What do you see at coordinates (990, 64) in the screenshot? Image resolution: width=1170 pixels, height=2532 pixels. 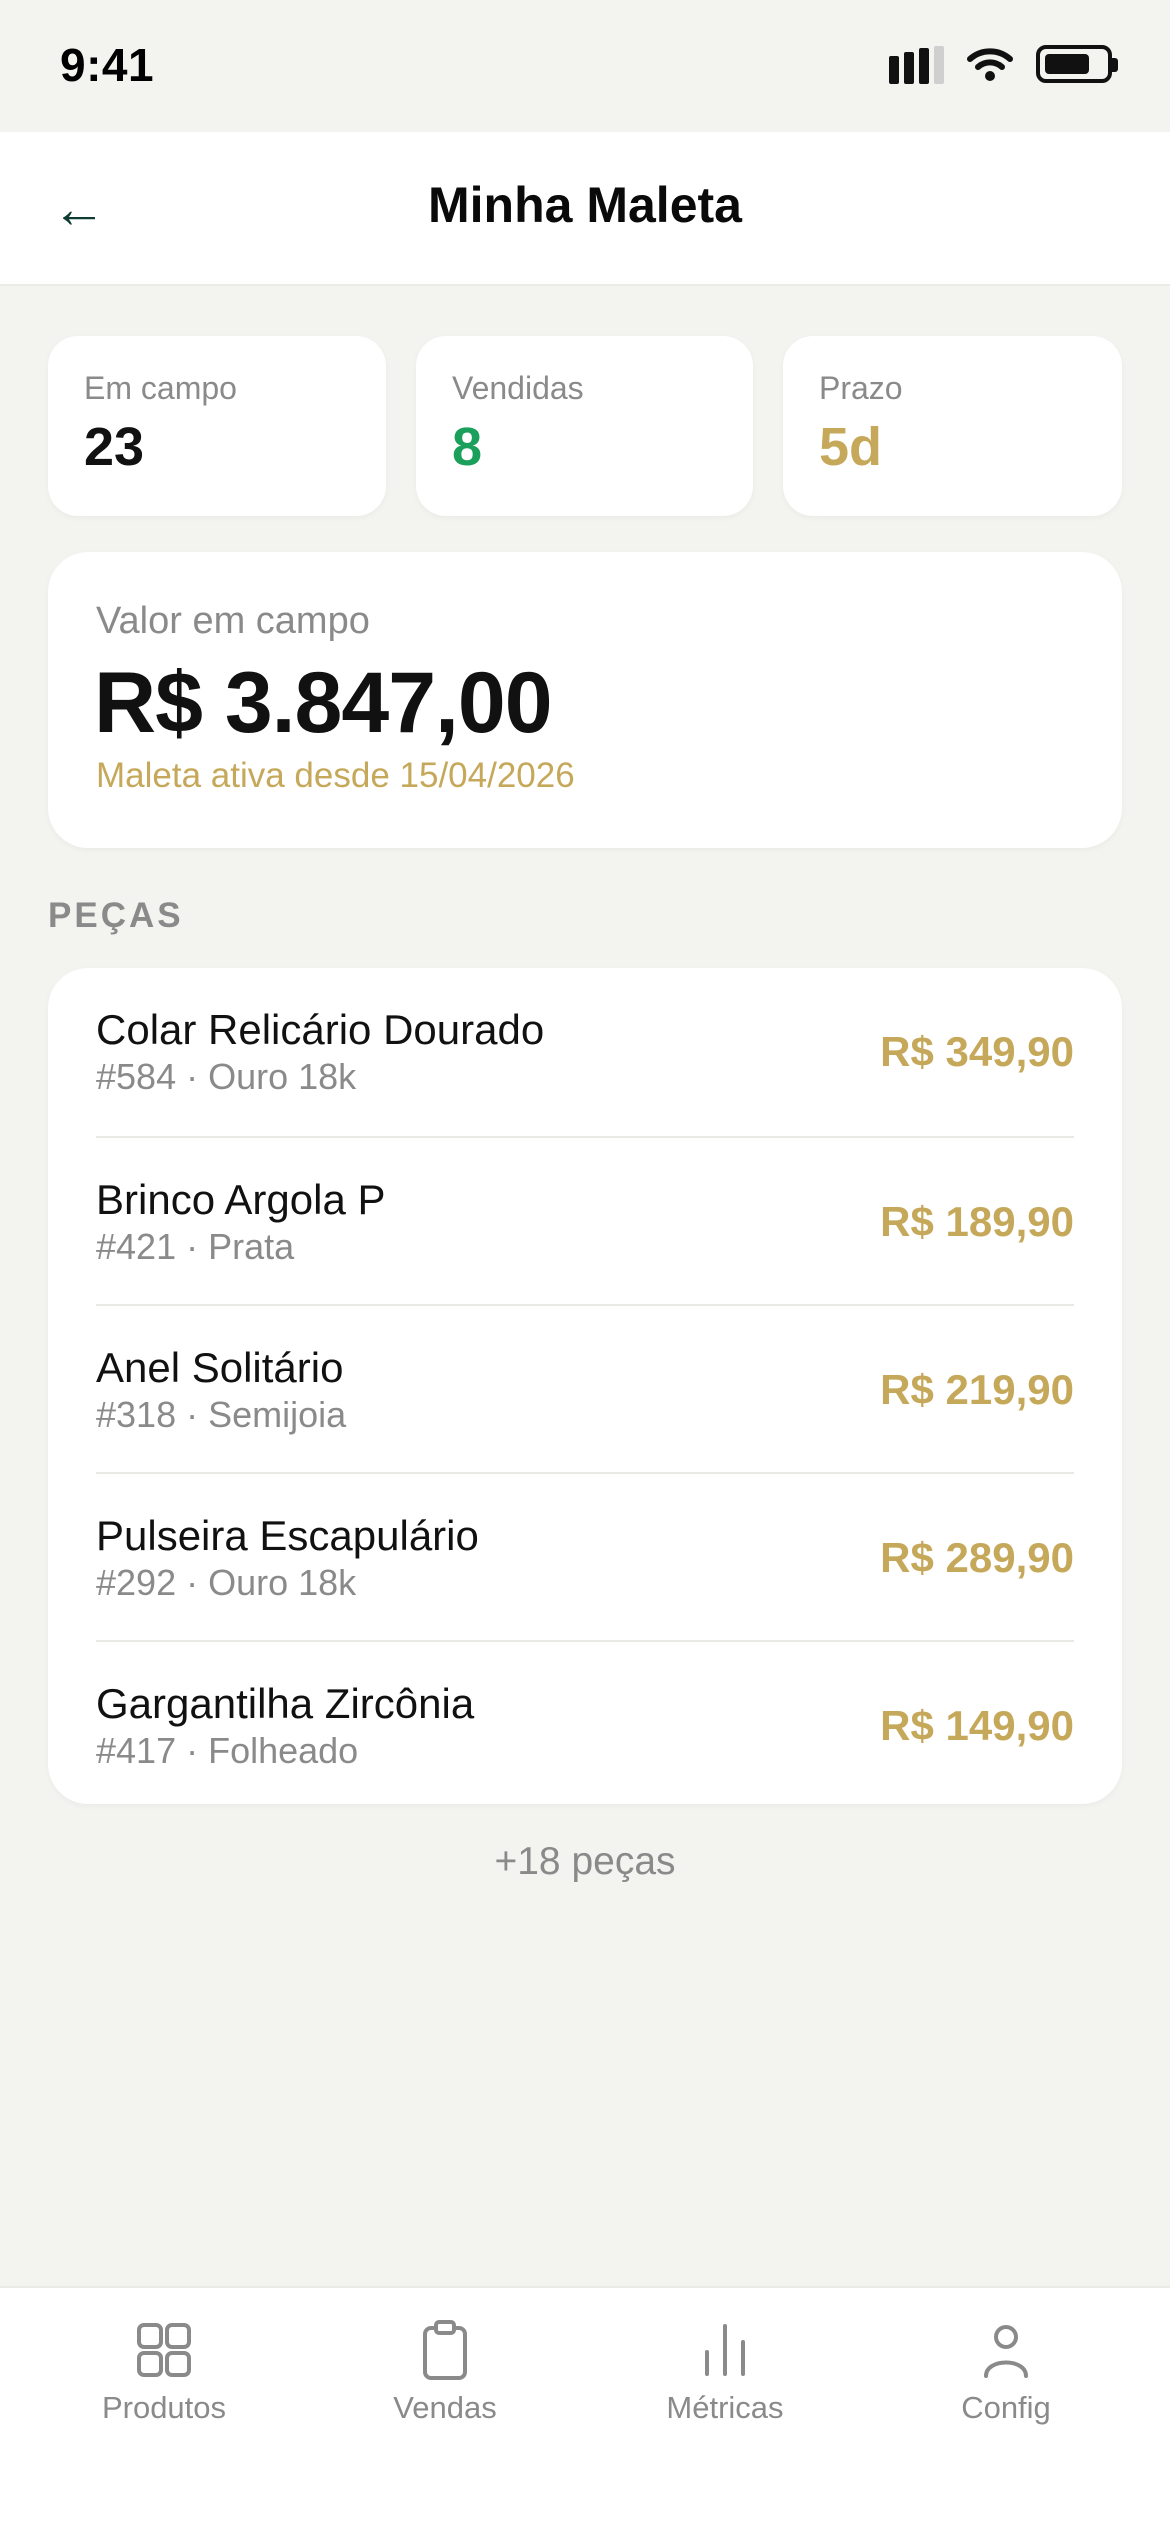 I see `wifi-icon` at bounding box center [990, 64].